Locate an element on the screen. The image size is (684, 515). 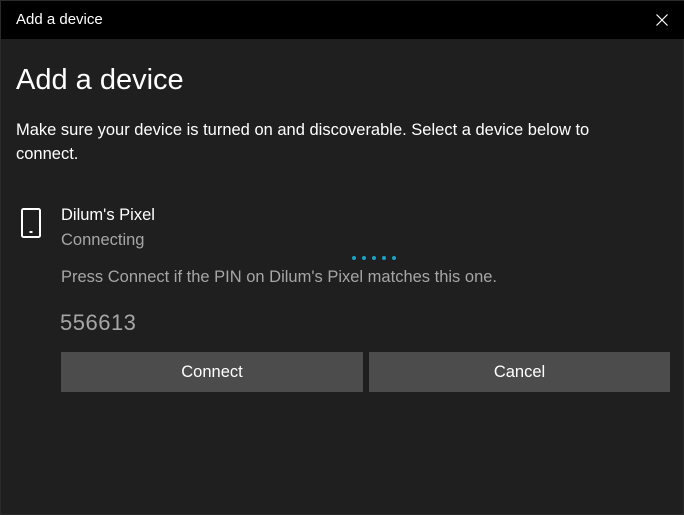
close-button is located at coordinates (661, 20).